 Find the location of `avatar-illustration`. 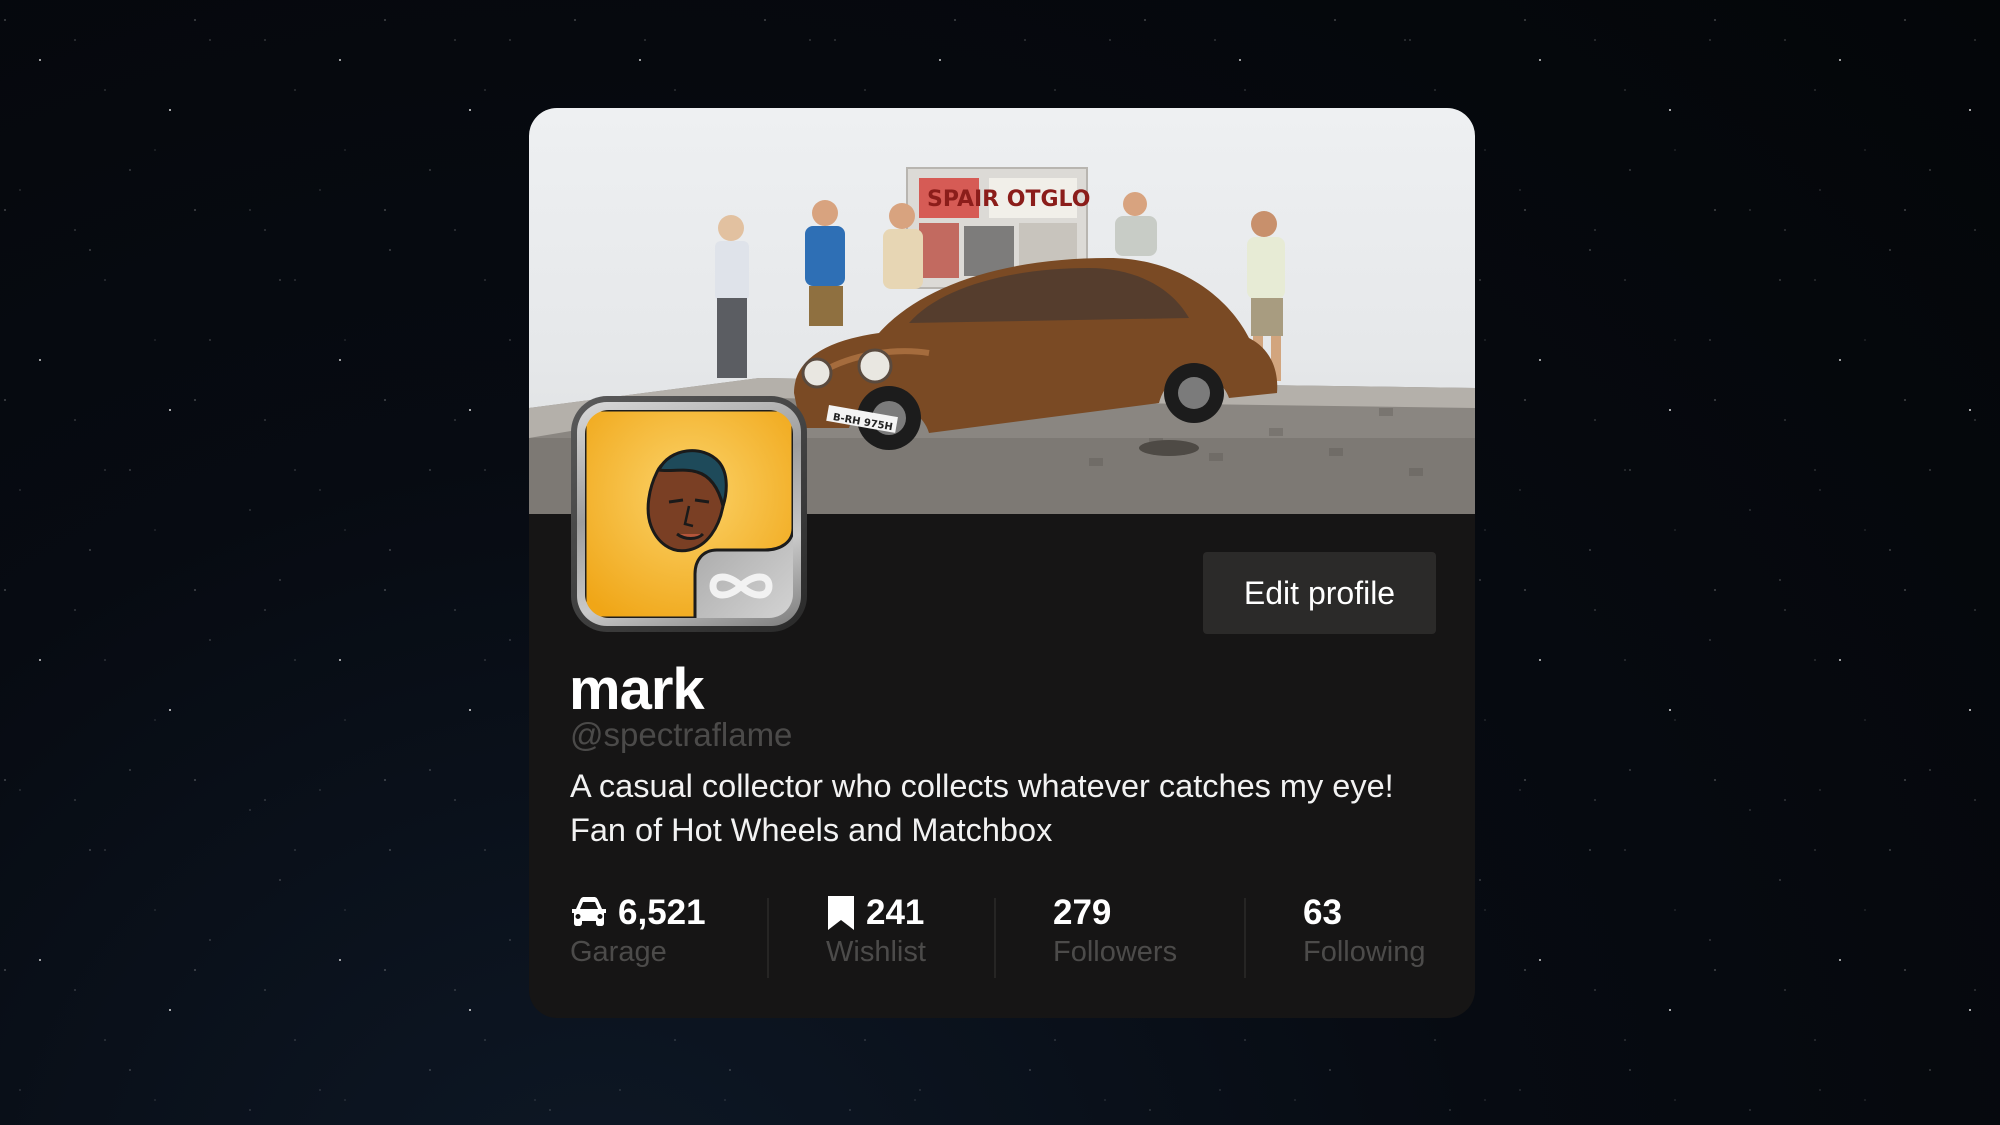

avatar-illustration is located at coordinates (689, 514).